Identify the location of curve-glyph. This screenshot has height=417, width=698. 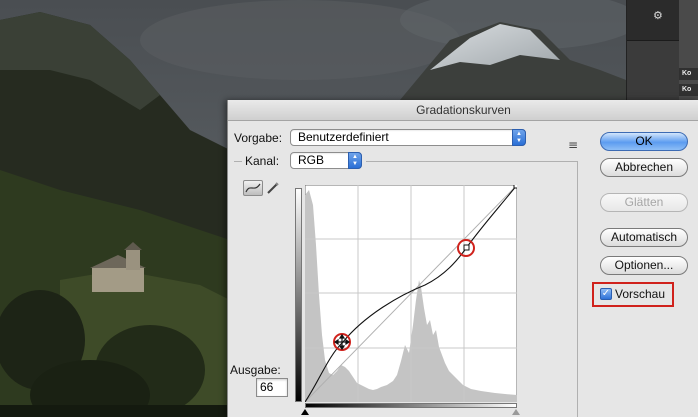
(253, 188).